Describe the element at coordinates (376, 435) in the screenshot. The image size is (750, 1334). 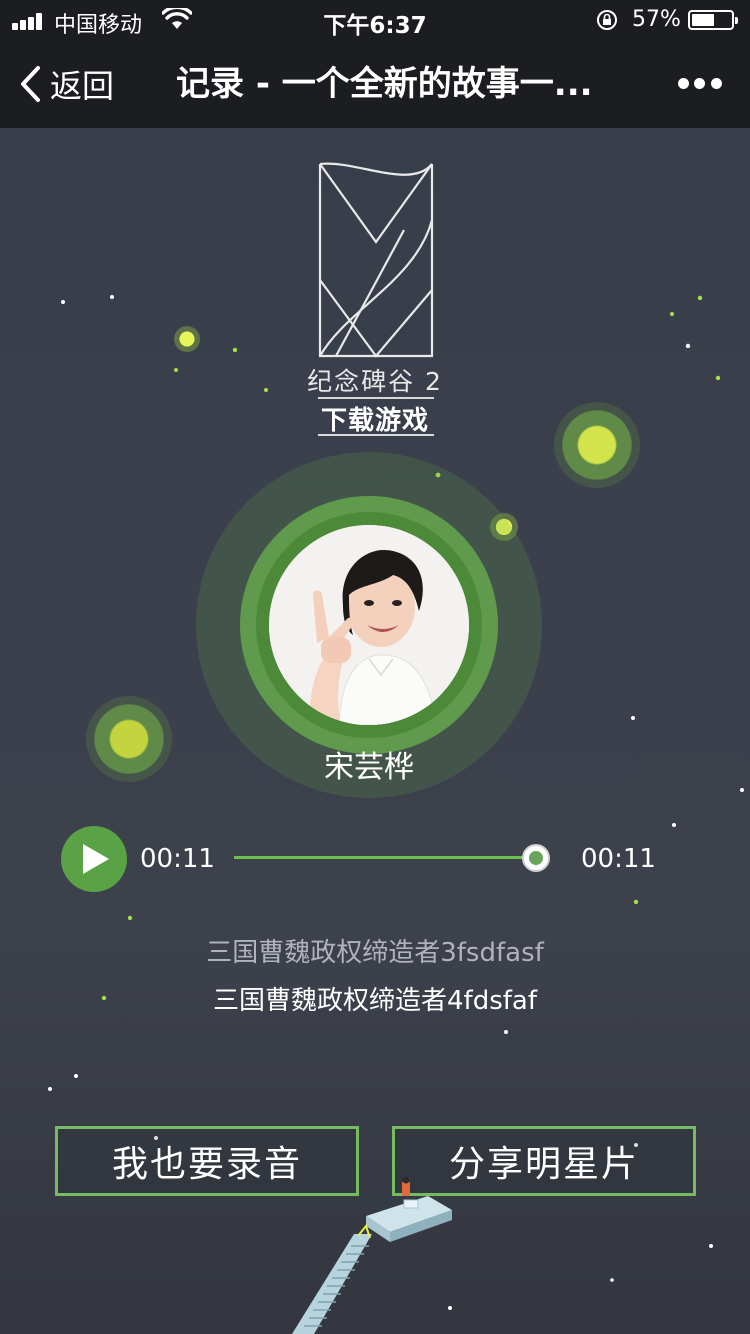
I see `download-underline` at that location.